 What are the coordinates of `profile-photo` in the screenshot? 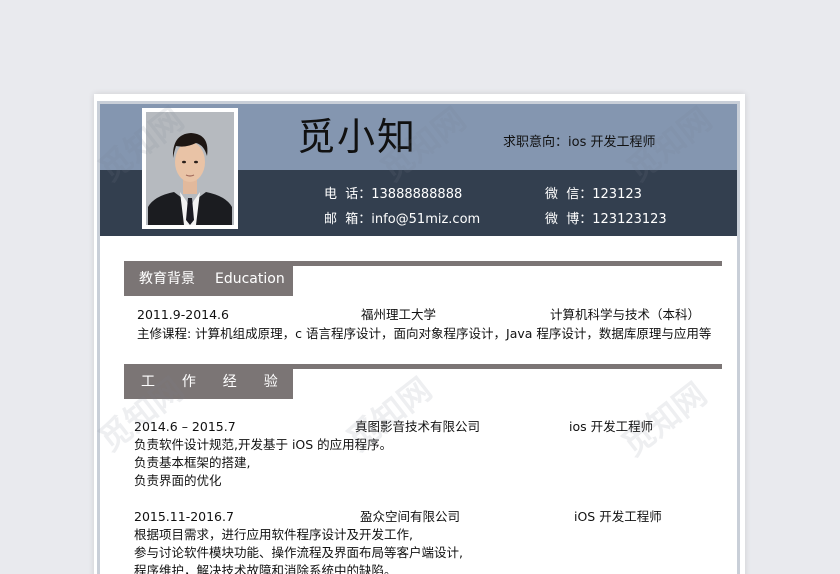 It's located at (190, 168).